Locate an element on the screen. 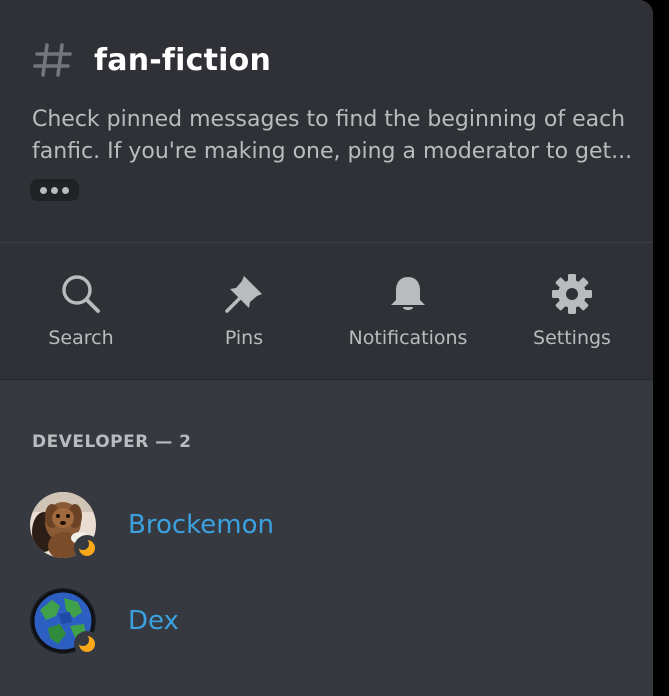  channel-title-row: fan-fiction is located at coordinates (151, 60).